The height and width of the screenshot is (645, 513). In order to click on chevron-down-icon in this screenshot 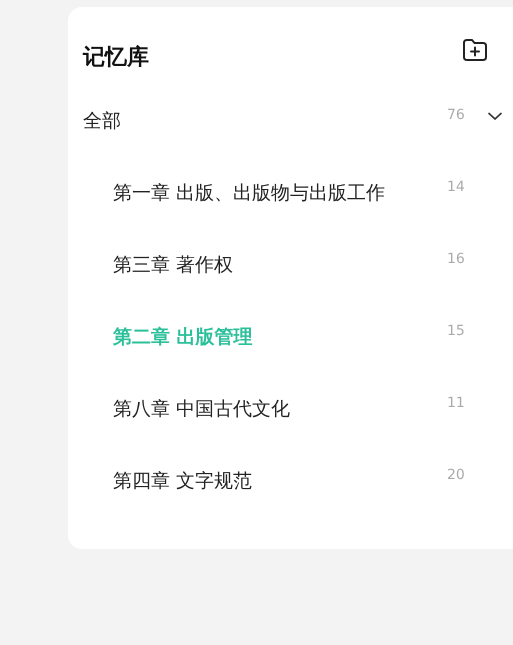, I will do `click(495, 116)`.